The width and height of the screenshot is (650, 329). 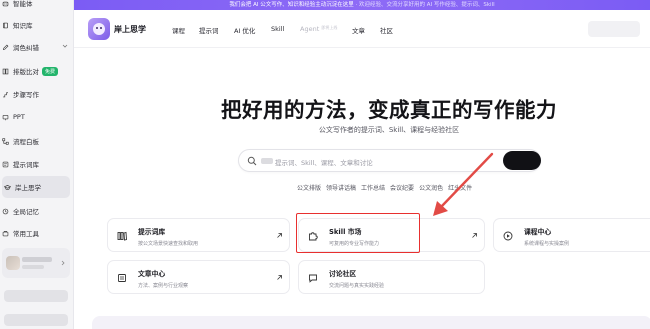 What do you see at coordinates (7, 187) in the screenshot?
I see `cap-icon` at bounding box center [7, 187].